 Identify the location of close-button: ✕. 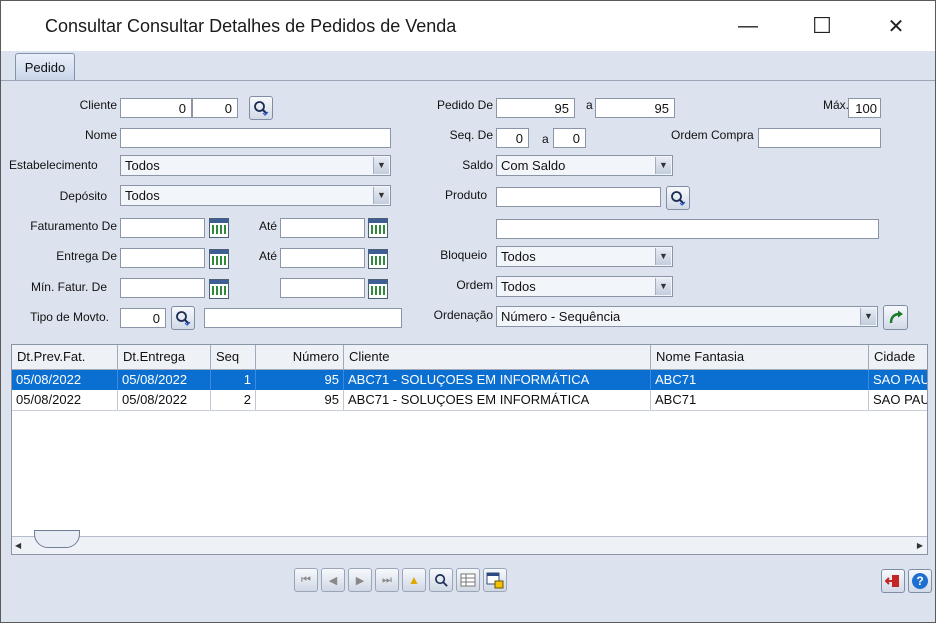
(896, 26).